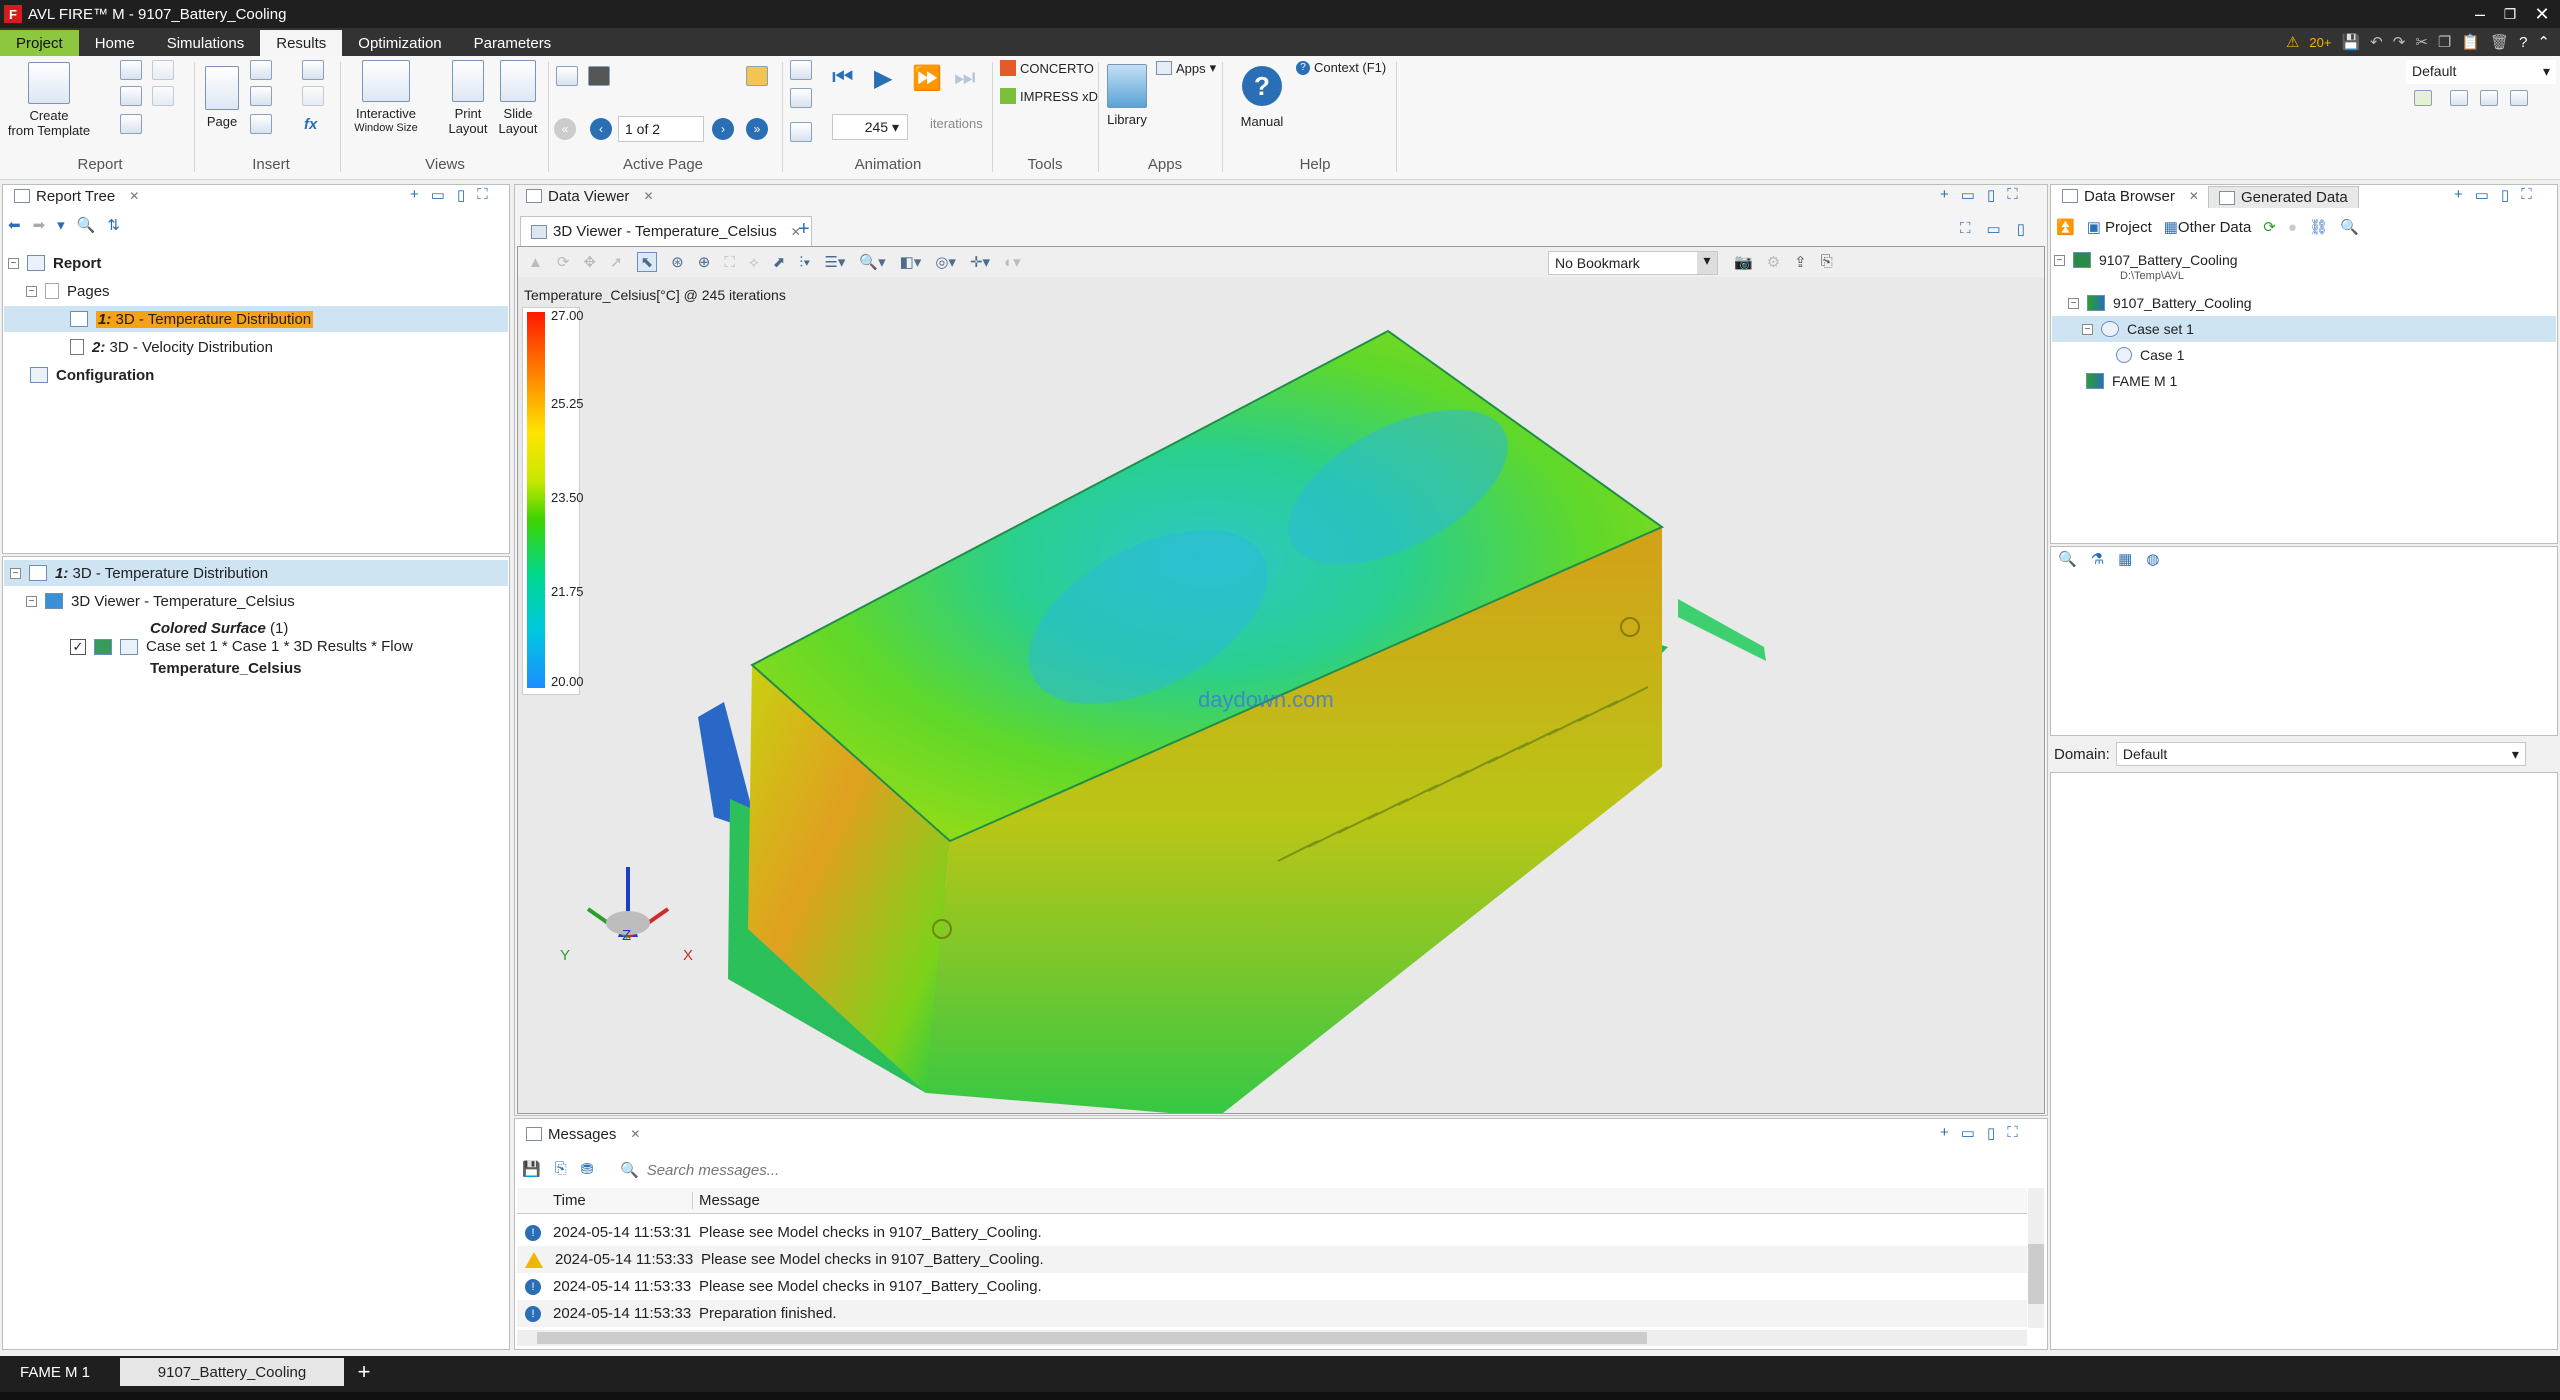  What do you see at coordinates (2444, 42) in the screenshot?
I see `copy-icon: ❐` at bounding box center [2444, 42].